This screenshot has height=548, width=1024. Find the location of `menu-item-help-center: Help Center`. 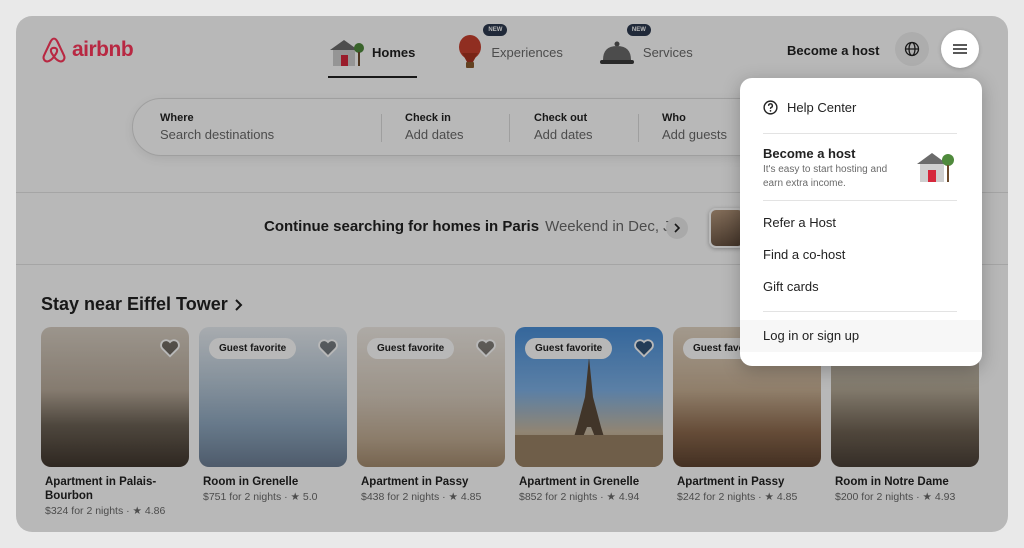

menu-item-help-center: Help Center is located at coordinates (809, 107).